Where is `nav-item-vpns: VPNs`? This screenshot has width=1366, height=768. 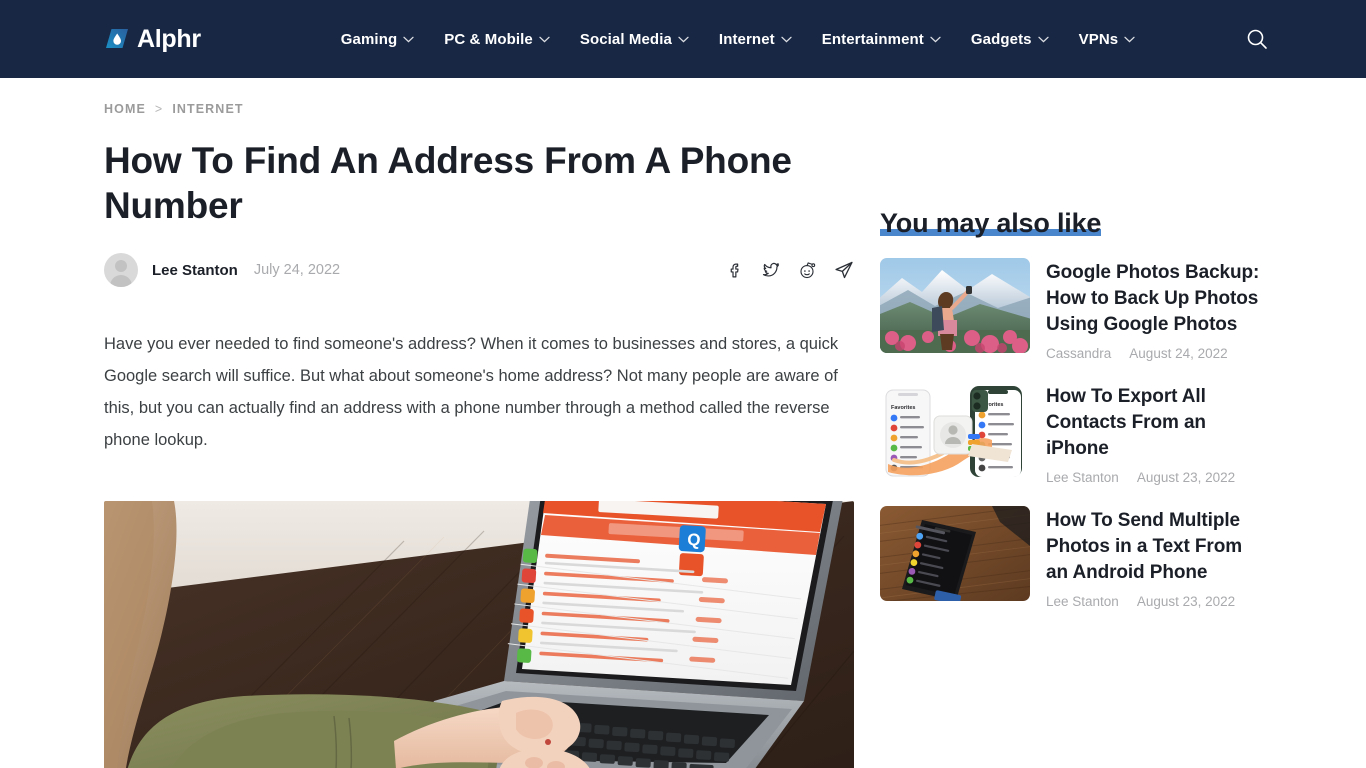
nav-item-vpns: VPNs is located at coordinates (1107, 39).